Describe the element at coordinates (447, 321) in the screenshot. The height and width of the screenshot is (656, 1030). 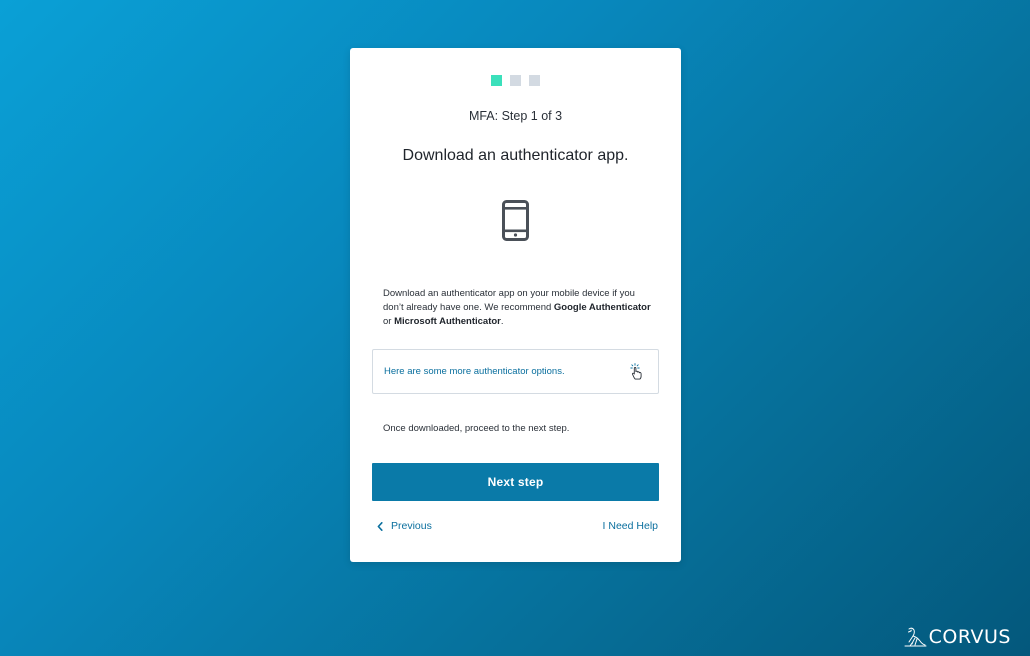
I see `microsoft-authenticator-name: Microsoft Authenticator` at that location.